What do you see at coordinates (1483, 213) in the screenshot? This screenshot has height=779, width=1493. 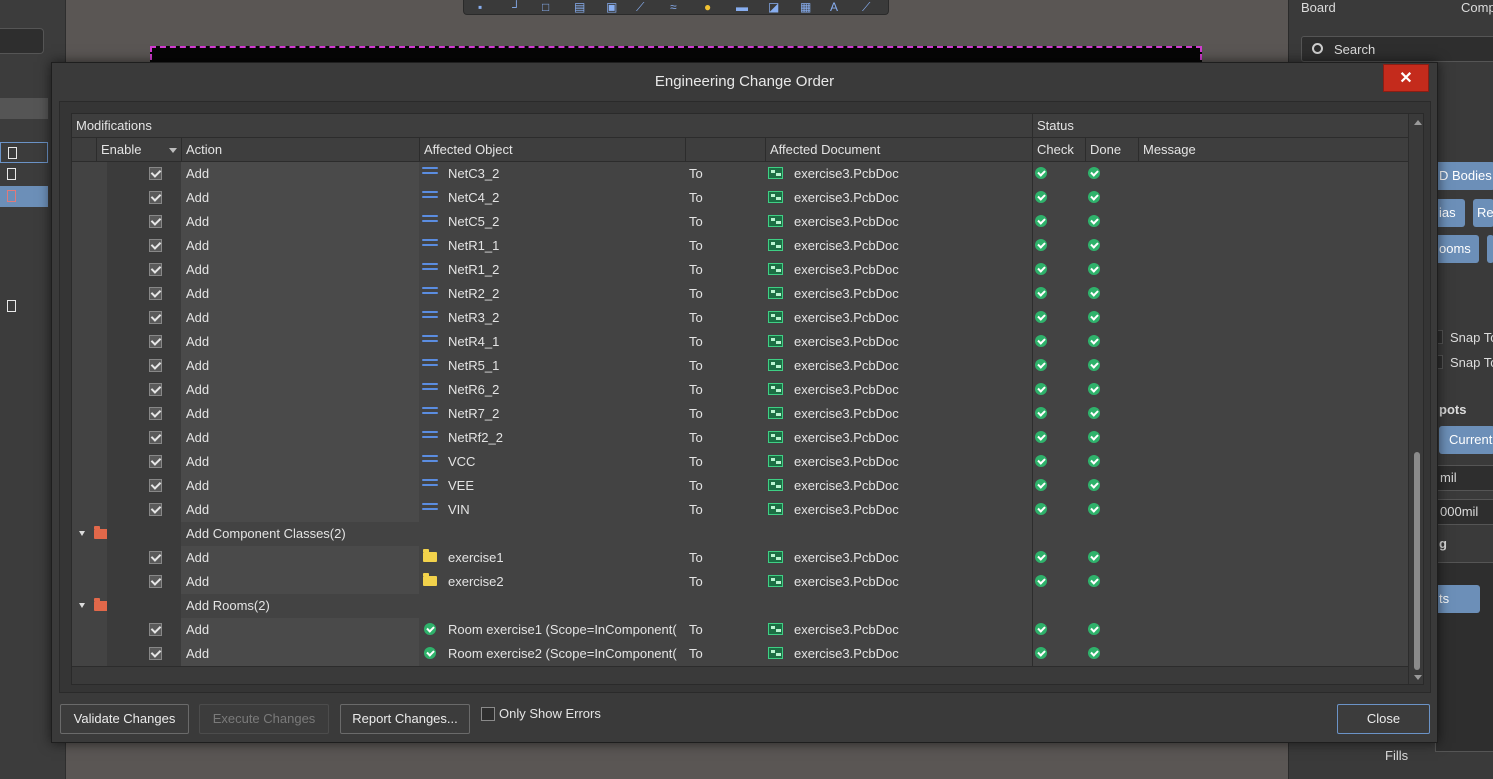 I see `chip-regions: Re` at bounding box center [1483, 213].